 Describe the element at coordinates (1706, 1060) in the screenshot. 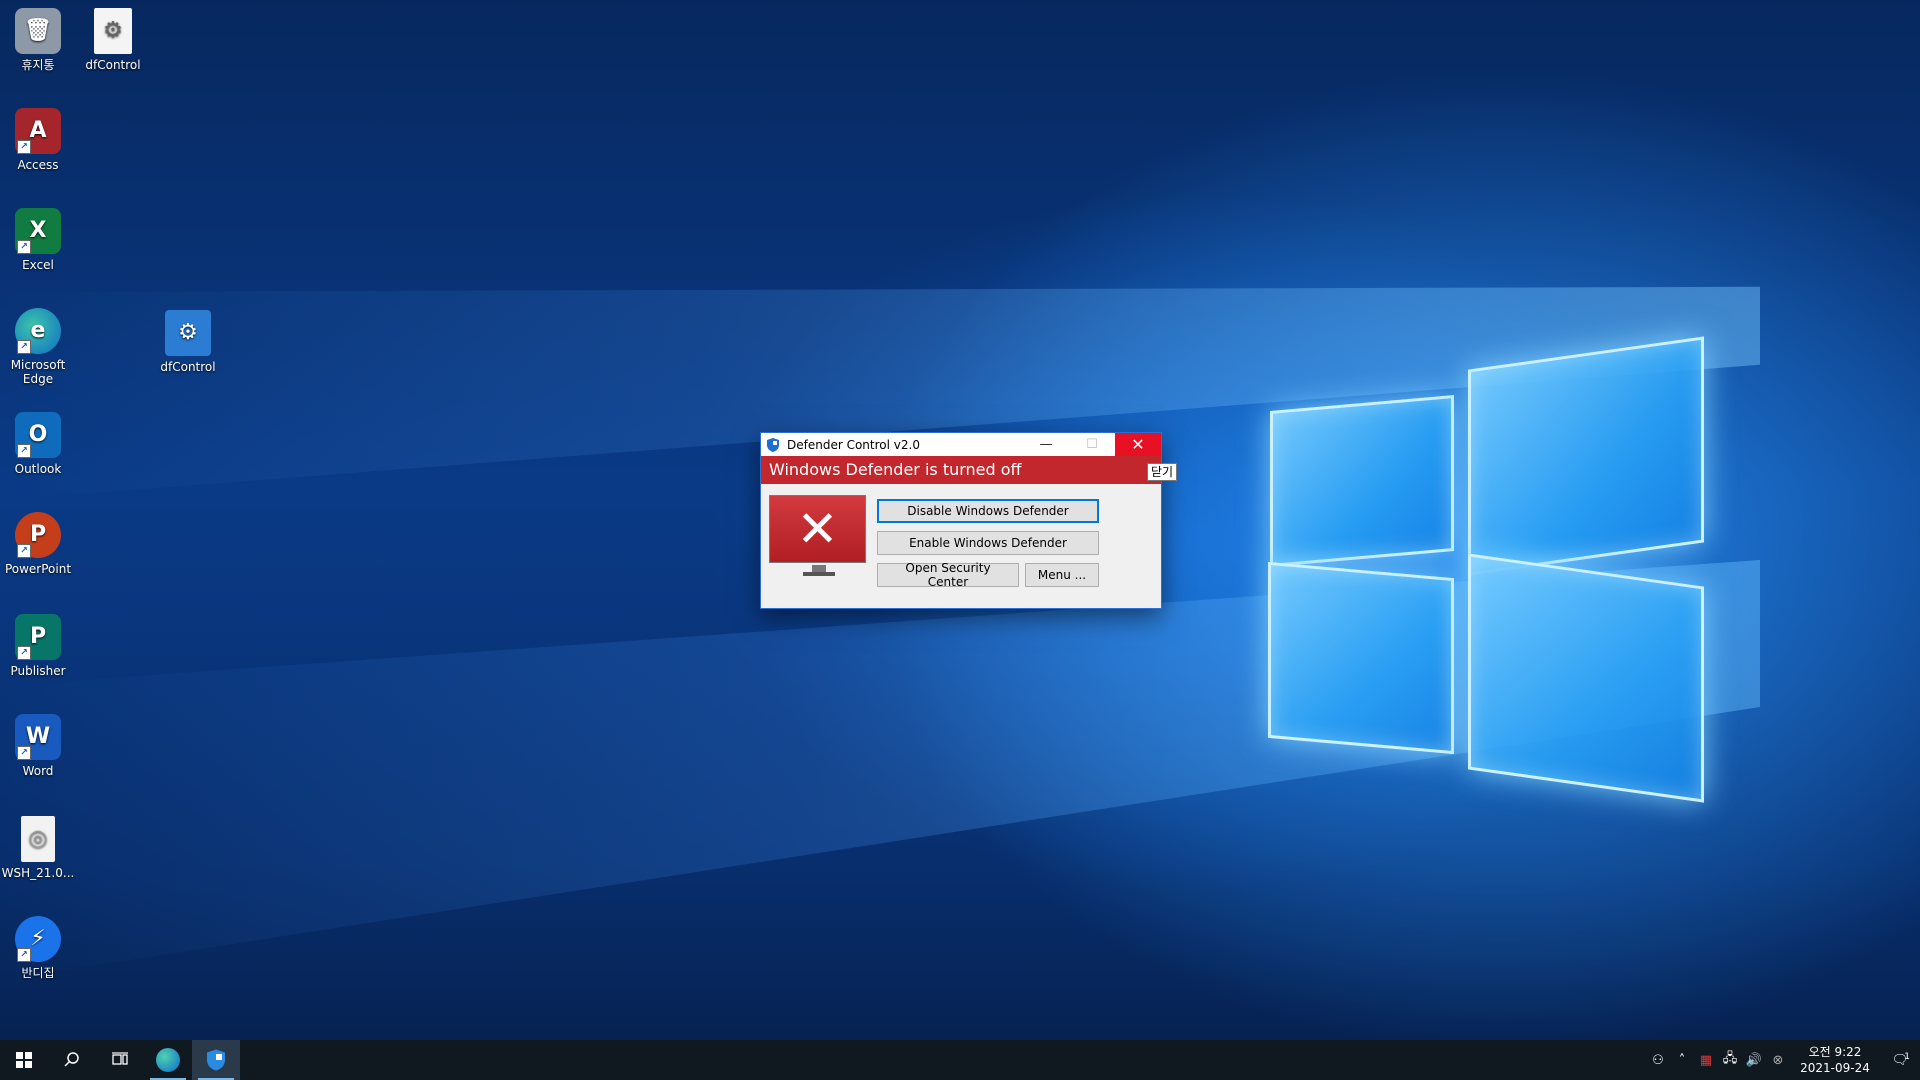

I see `tray-app-icon: ▦` at that location.